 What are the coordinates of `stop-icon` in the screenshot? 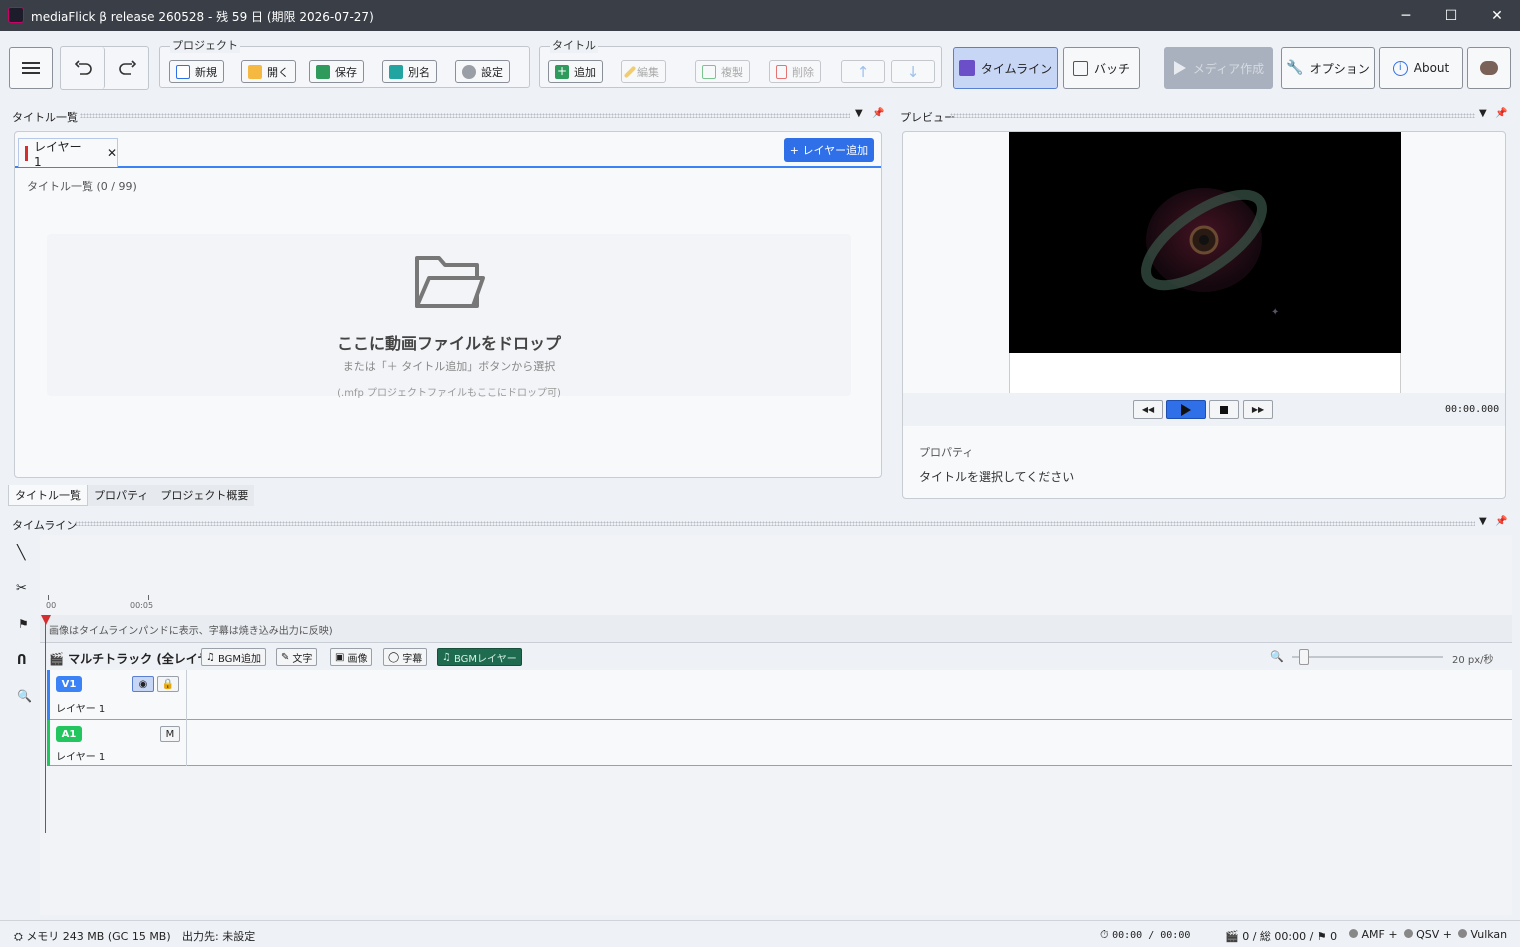 It's located at (1224, 409).